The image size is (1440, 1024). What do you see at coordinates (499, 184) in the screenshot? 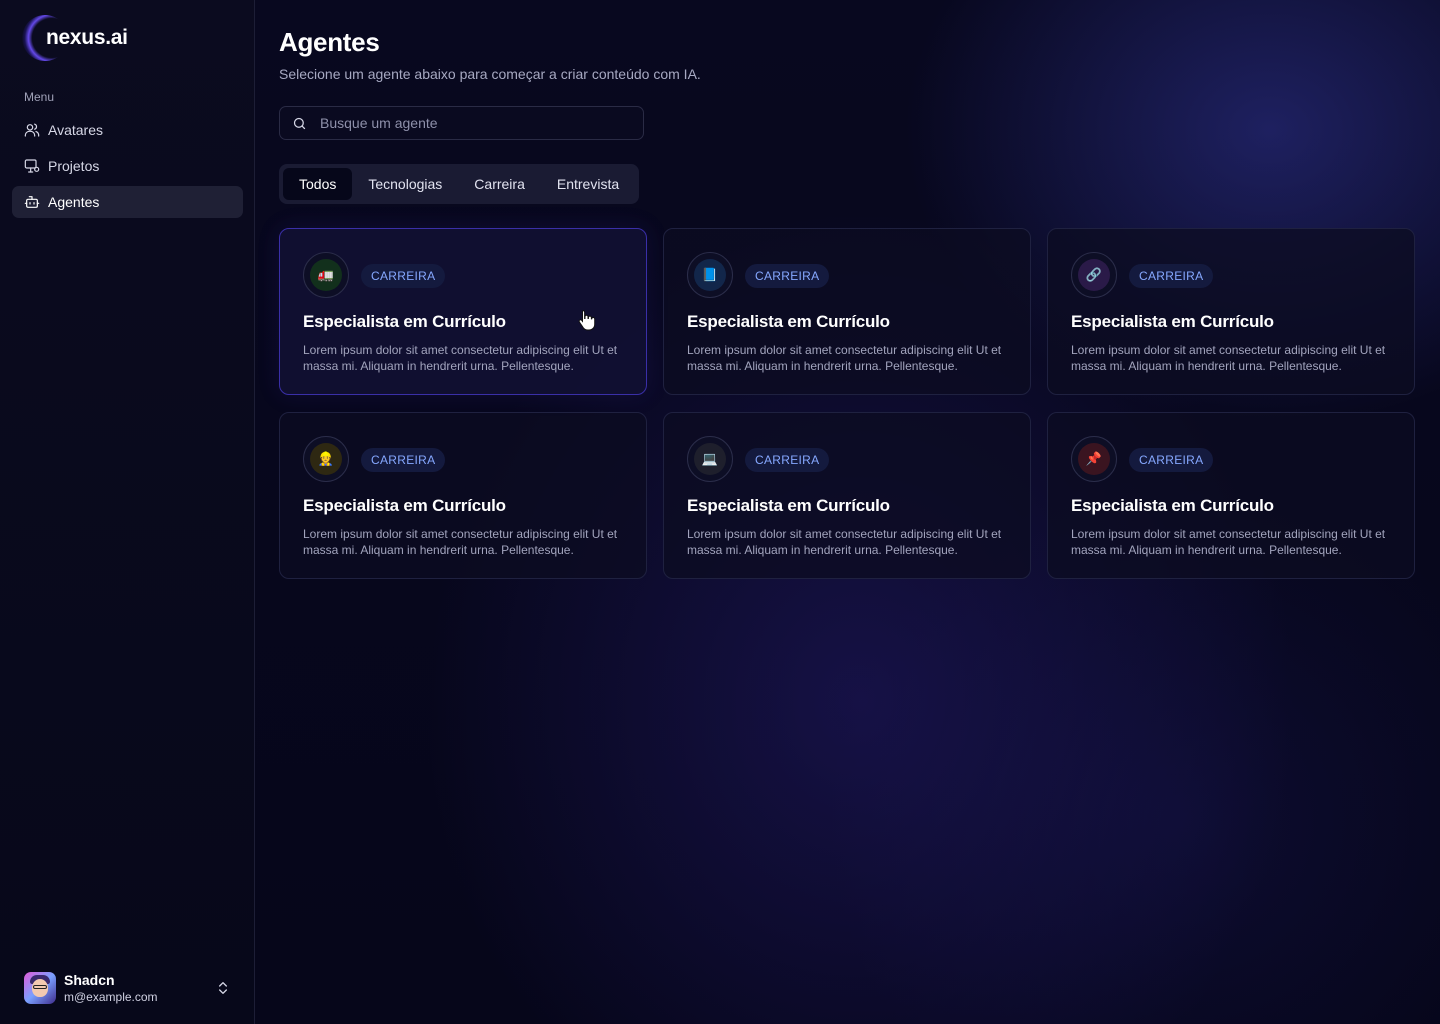
I see `tab-carreira: Carreira` at bounding box center [499, 184].